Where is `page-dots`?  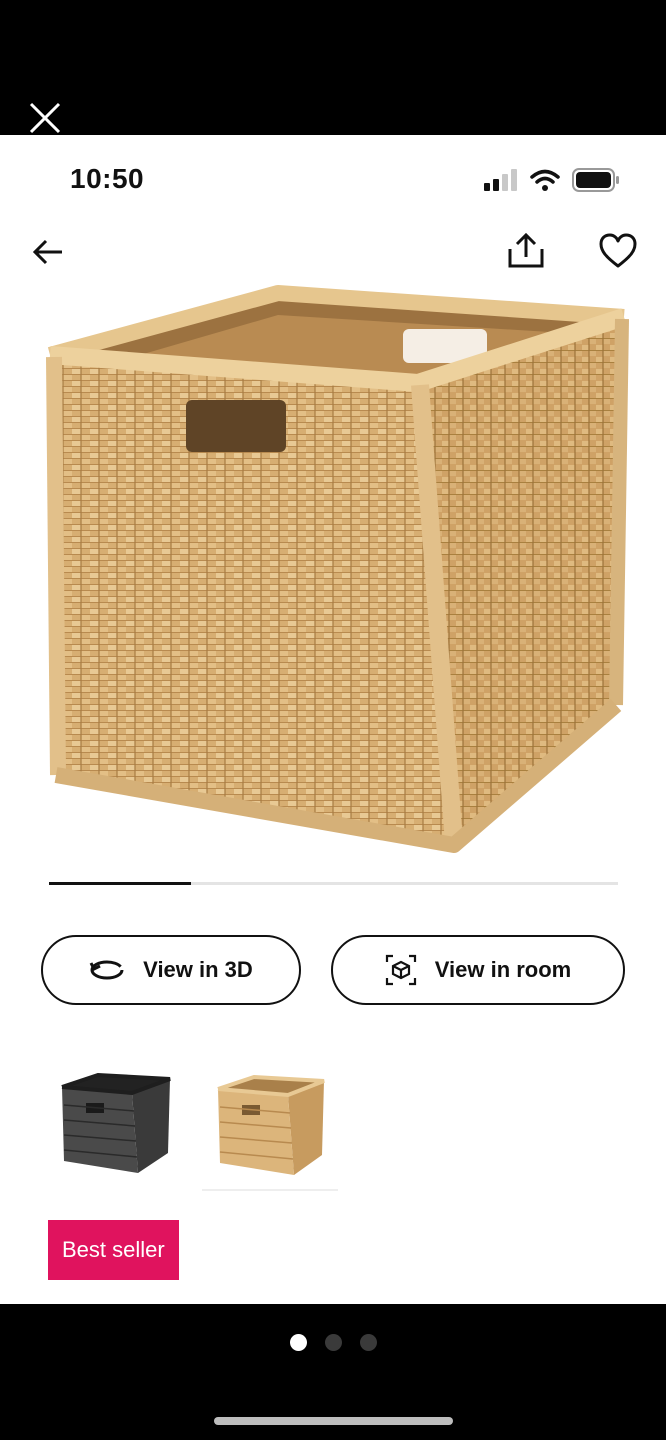
page-dots is located at coordinates (333, 1342).